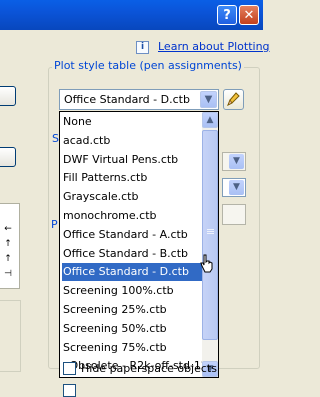 The image size is (320, 397). What do you see at coordinates (132, 197) in the screenshot?
I see `dropdown-option: Grayscale.ctb` at bounding box center [132, 197].